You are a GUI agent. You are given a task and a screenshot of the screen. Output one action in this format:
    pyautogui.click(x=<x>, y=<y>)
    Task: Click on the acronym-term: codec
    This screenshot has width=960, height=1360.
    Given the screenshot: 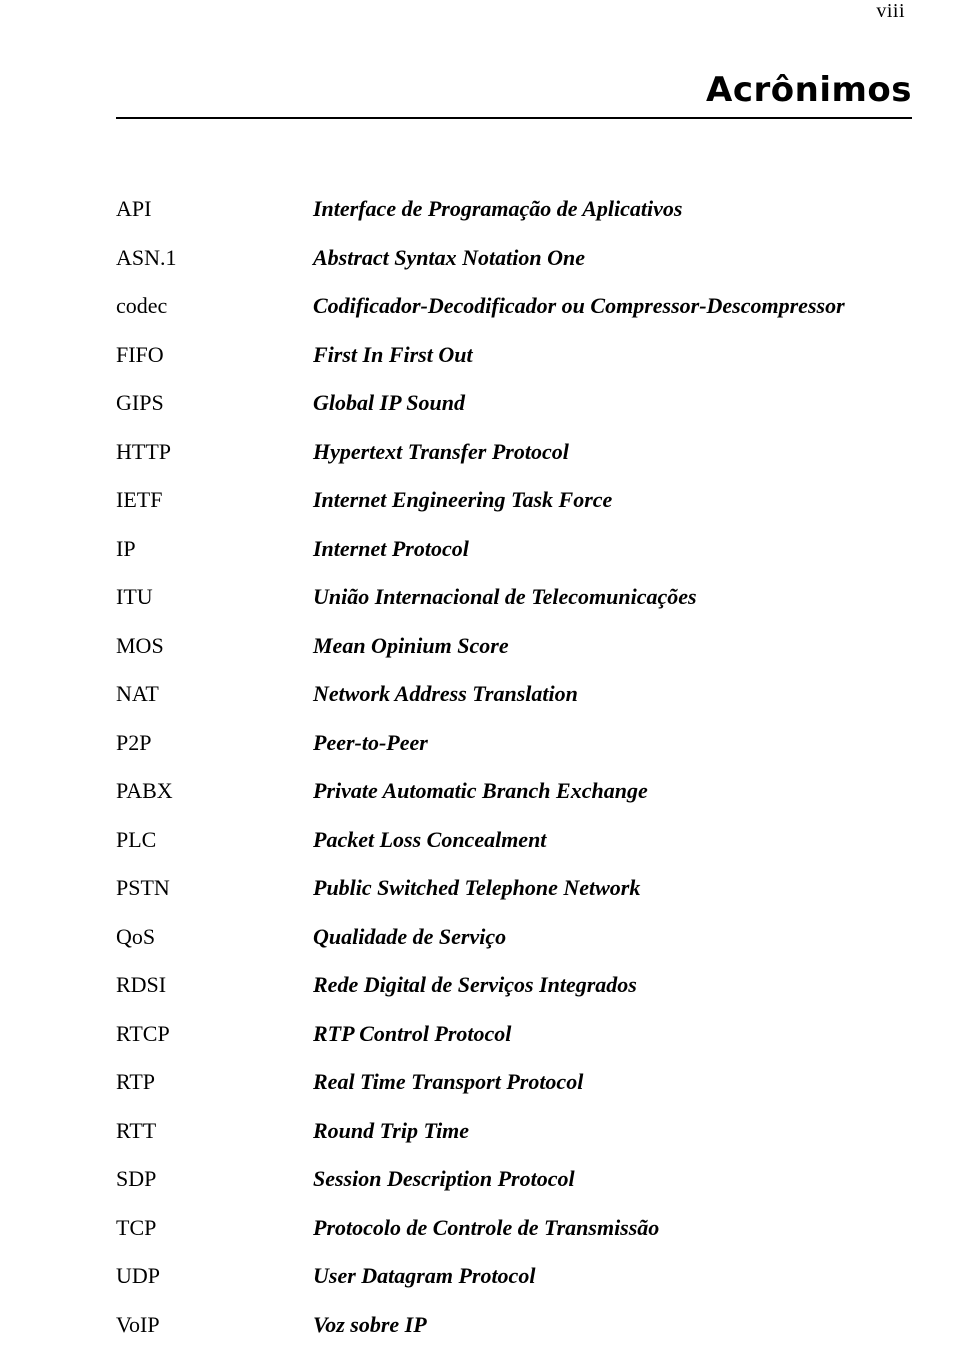 What is the action you would take?
    pyautogui.click(x=214, y=306)
    